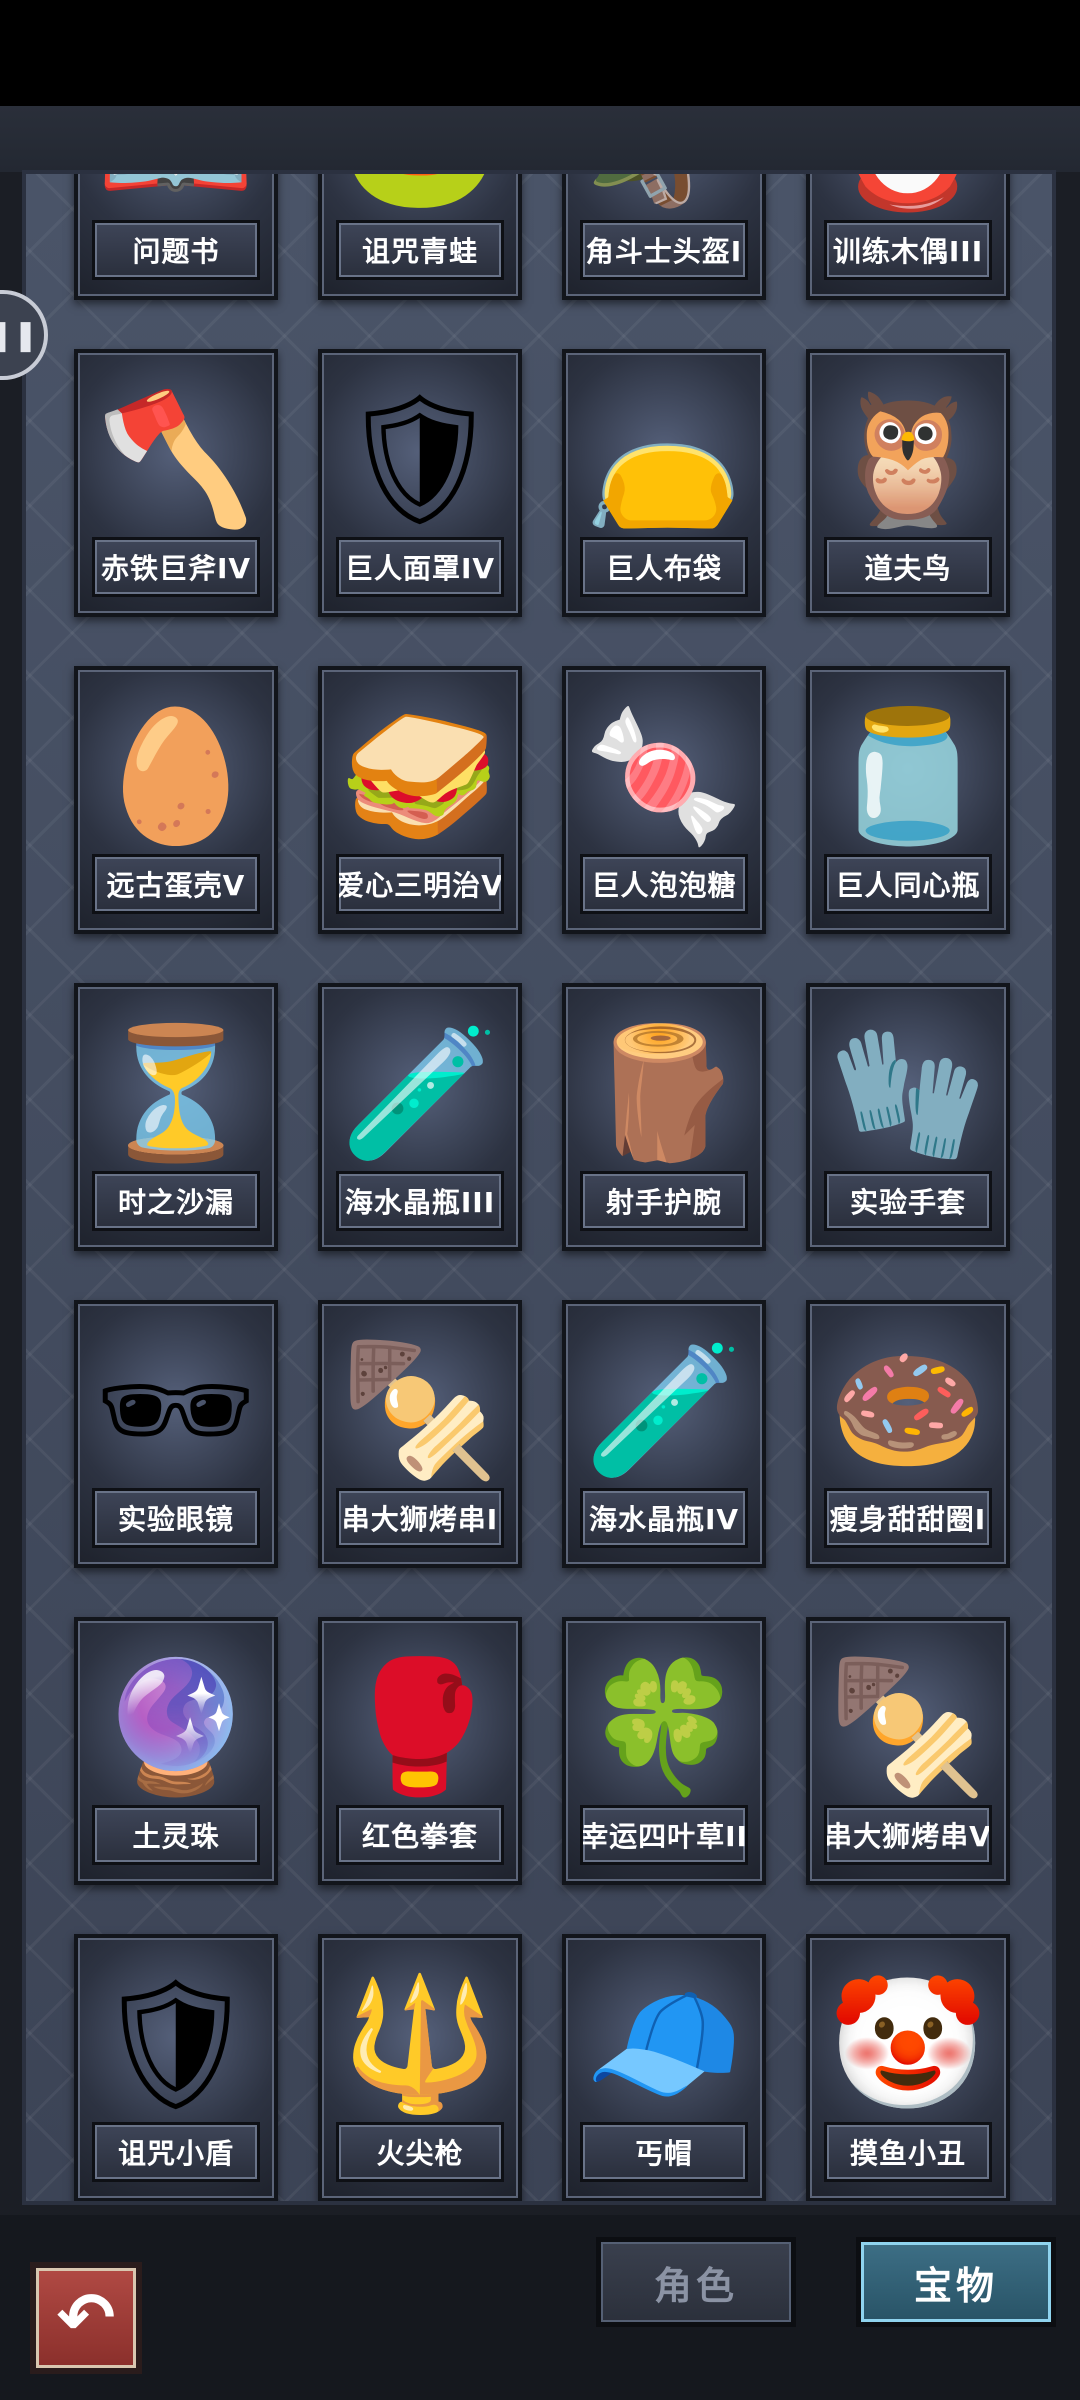 This screenshot has width=1080, height=2400. I want to click on item-card: 🪵 射手护腕, so click(664, 1117).